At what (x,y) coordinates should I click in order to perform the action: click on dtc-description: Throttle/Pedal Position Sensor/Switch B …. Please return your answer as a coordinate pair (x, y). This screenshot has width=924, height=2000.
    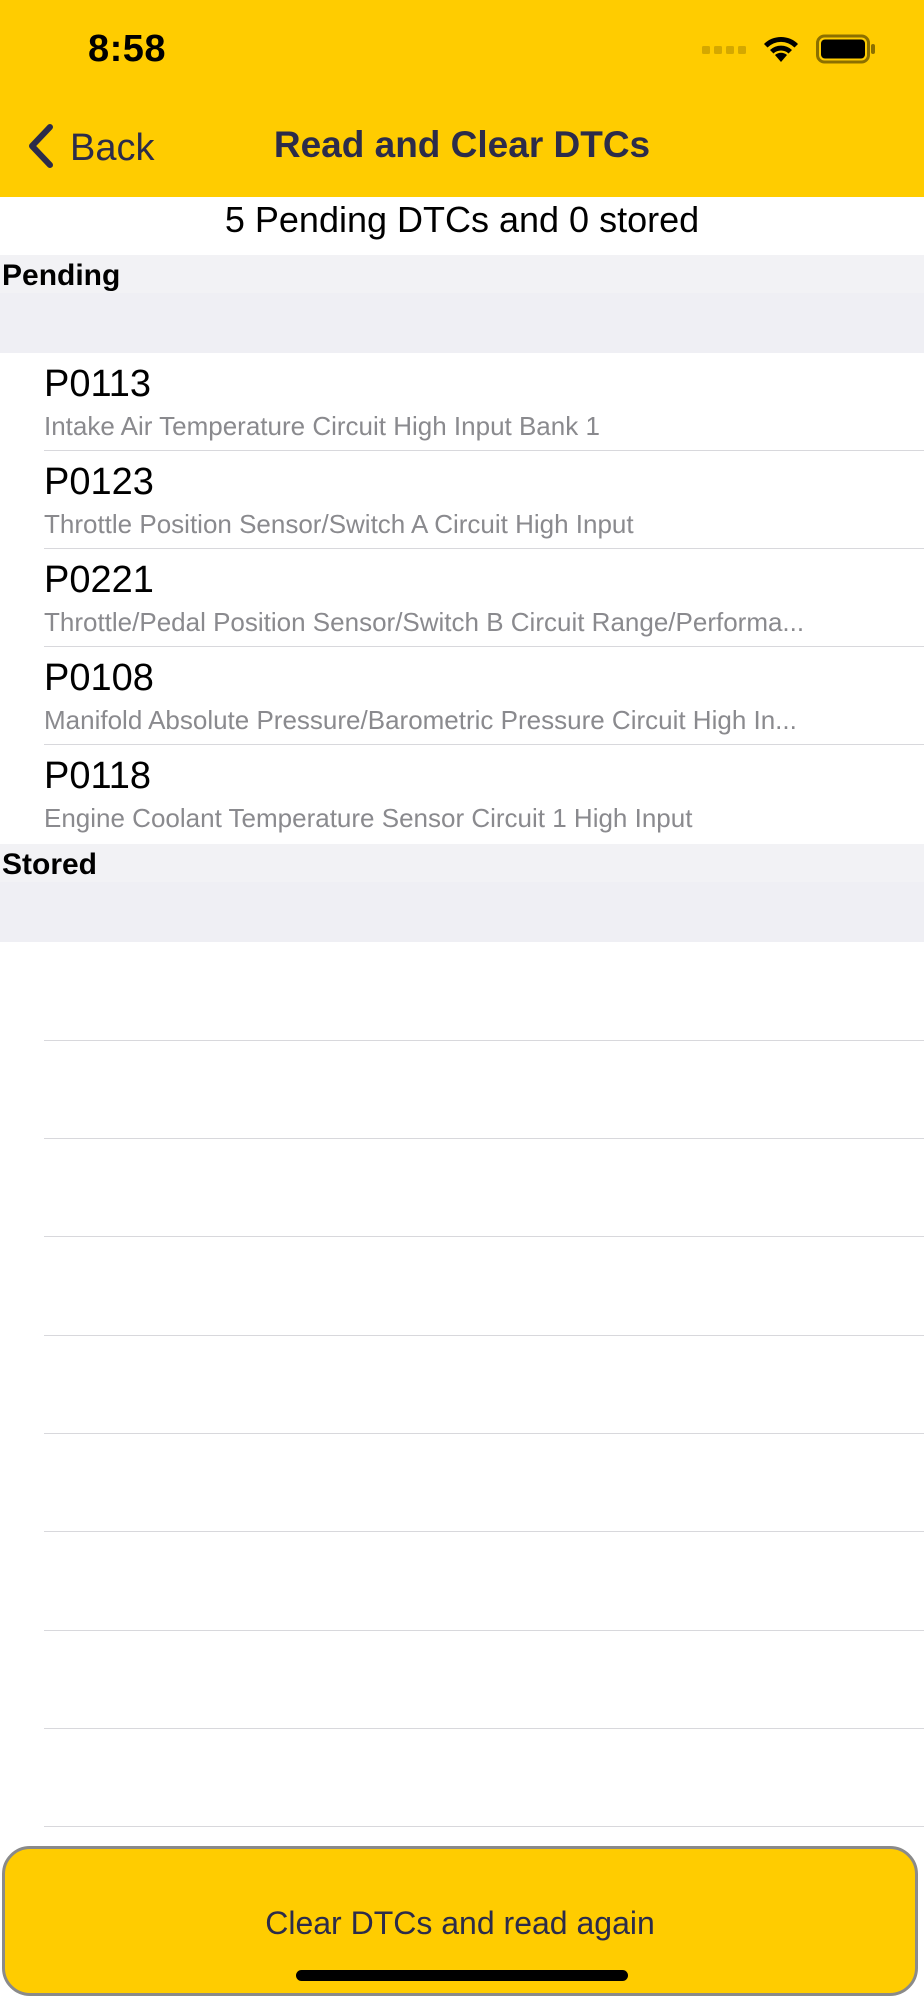
    Looking at the image, I should click on (424, 622).